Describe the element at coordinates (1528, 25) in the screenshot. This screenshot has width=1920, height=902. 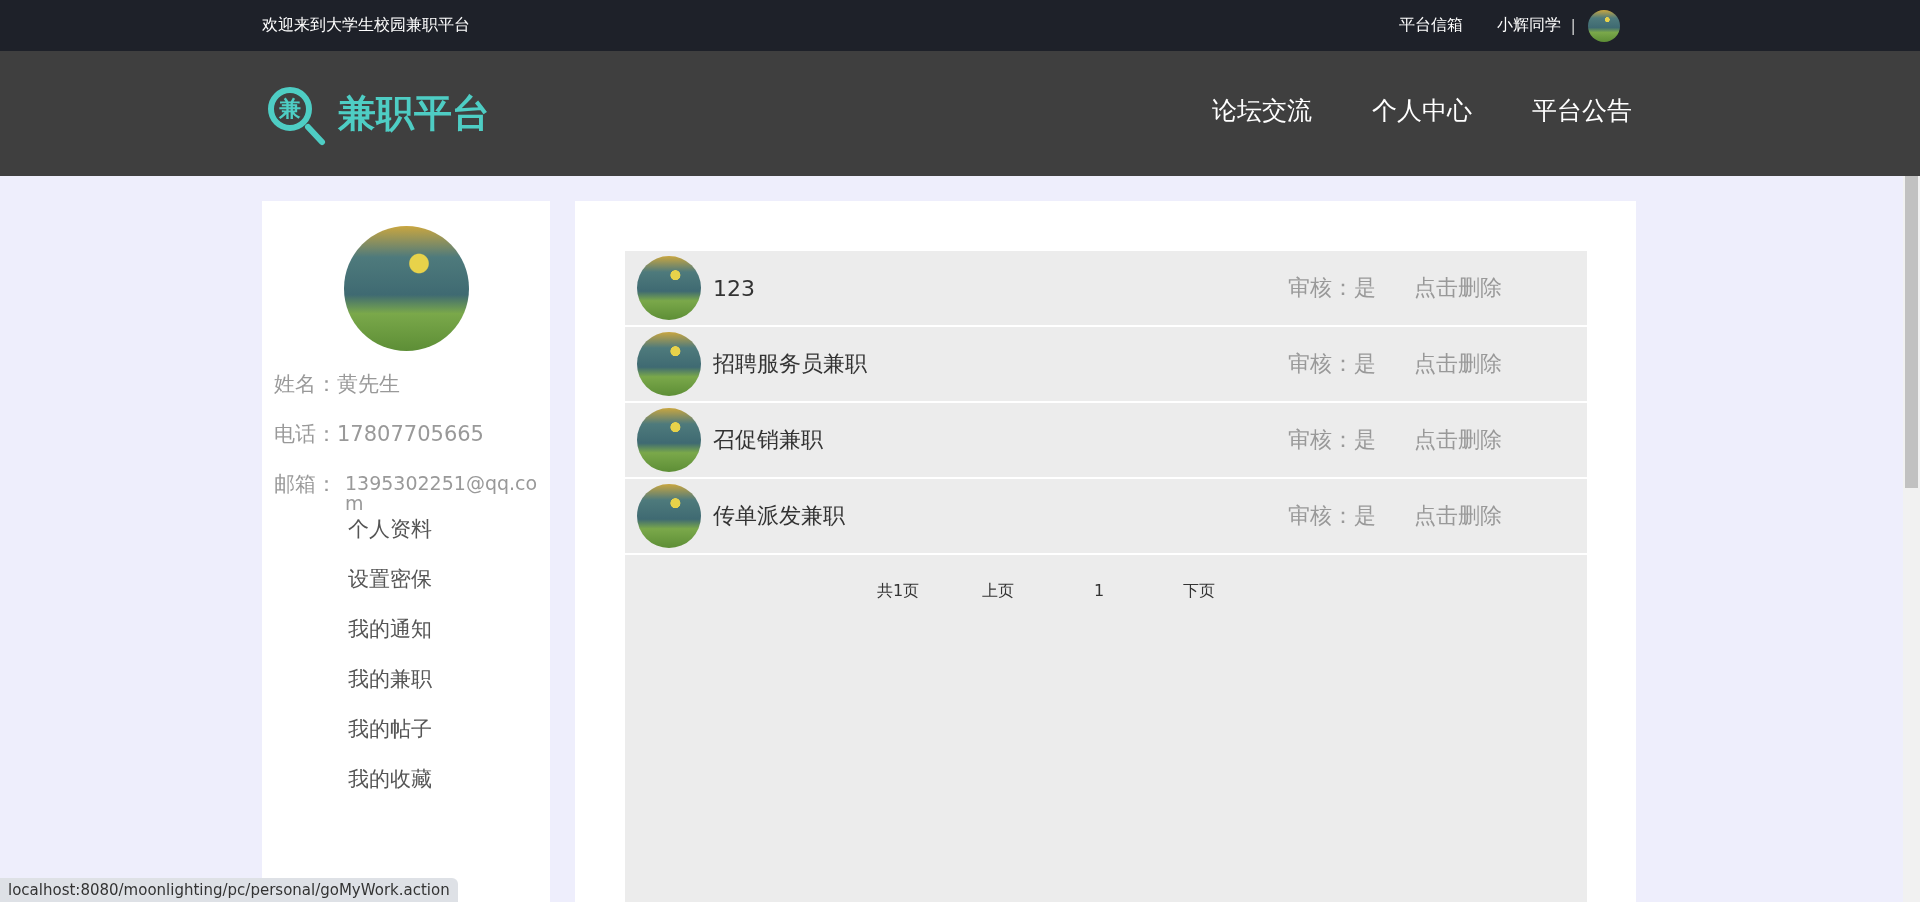
I see `top-link: 小辉同学` at that location.